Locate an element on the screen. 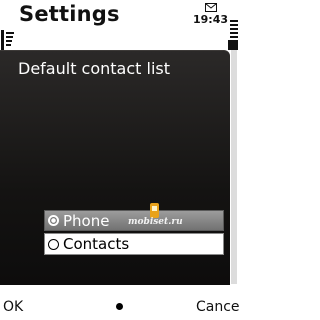 This screenshot has height=320, width=320. dot-icon is located at coordinates (119, 306).